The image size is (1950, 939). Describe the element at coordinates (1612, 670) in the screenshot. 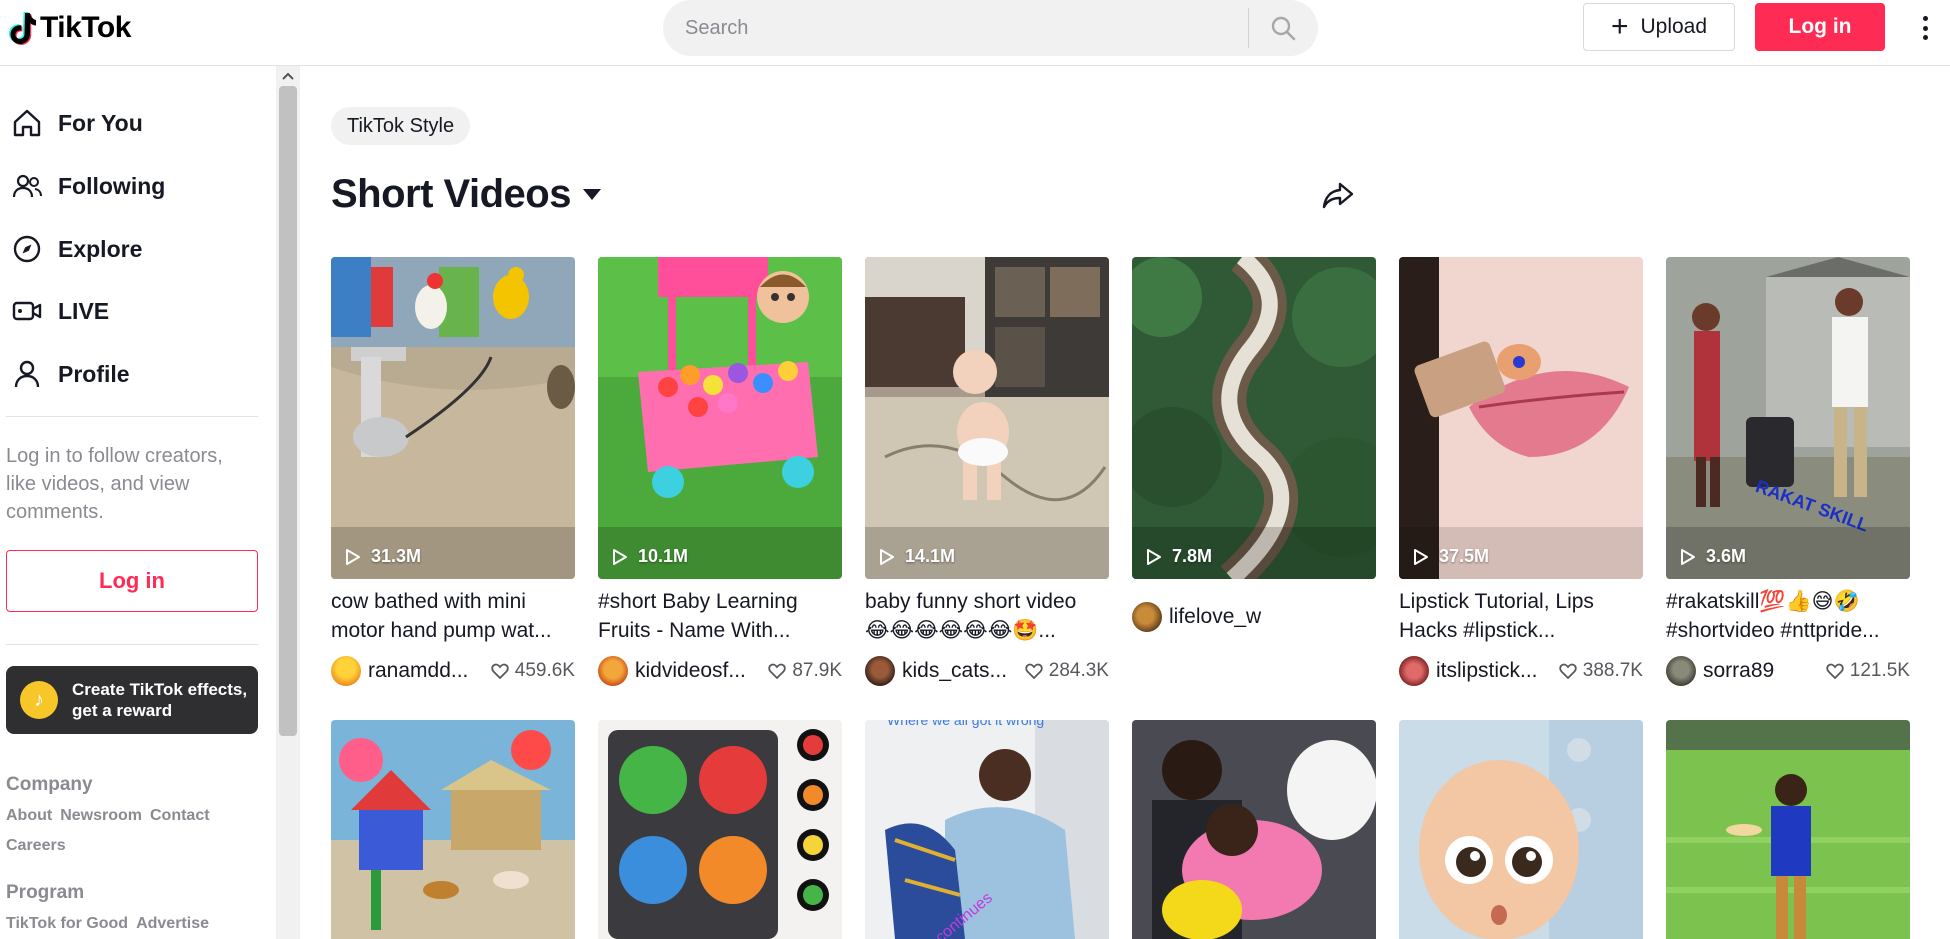

I see `like-count-text: 388.7K` at that location.